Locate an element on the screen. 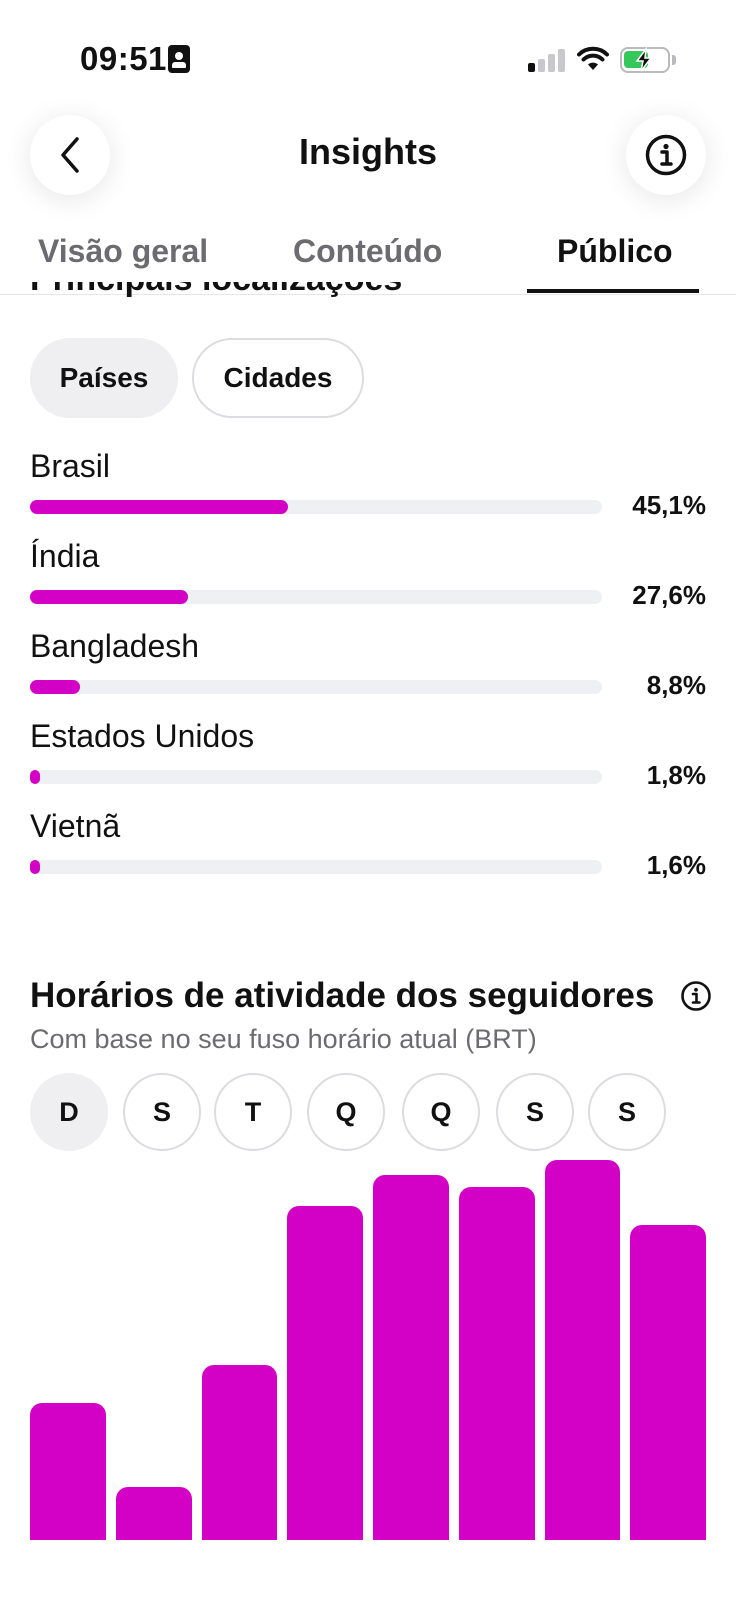 Image resolution: width=736 pixels, height=1600 pixels. cellular-signal-icon is located at coordinates (548, 60).